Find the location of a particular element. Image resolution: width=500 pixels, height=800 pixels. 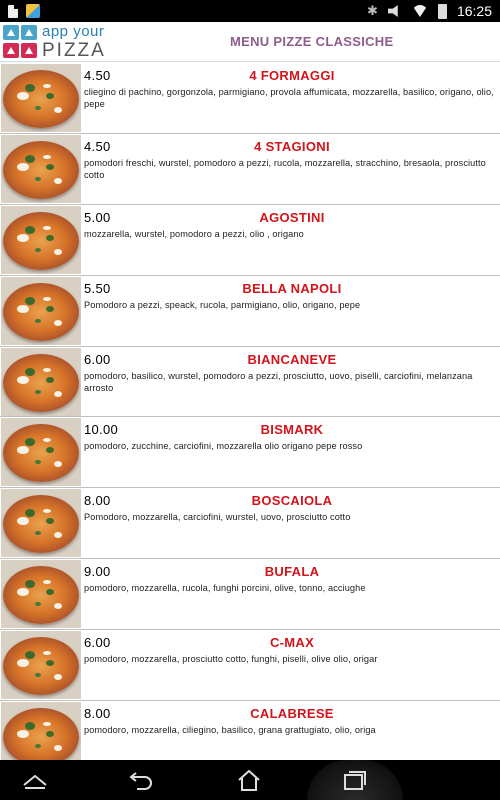

pizza-name: 4 FORMAGGI is located at coordinates (292, 75).